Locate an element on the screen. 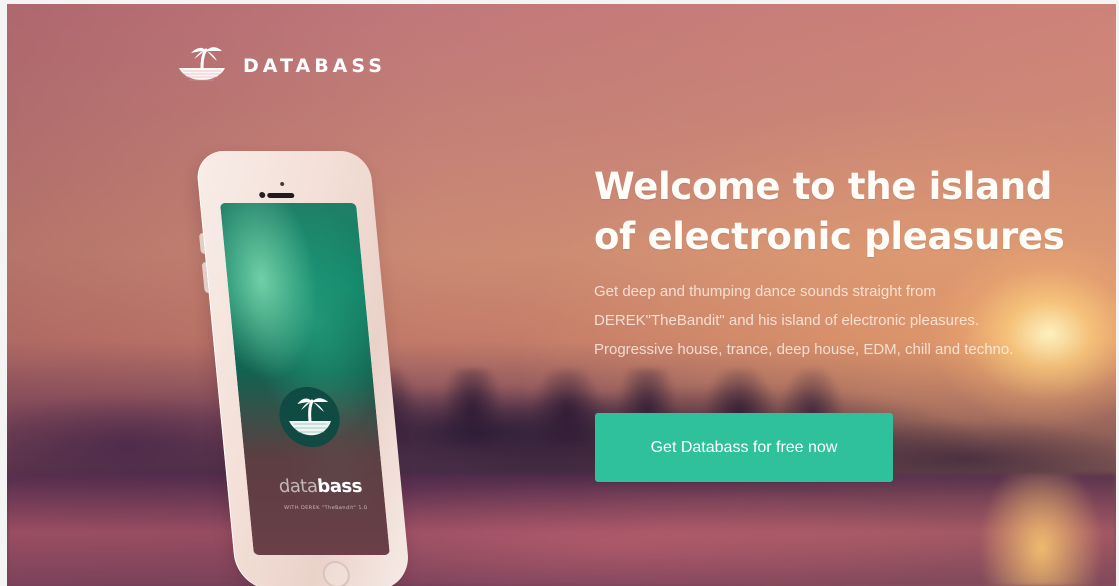 The width and height of the screenshot is (1119, 586). phone-screen: databass WITH DEREK "TheBandit" 1.0 is located at coordinates (305, 379).